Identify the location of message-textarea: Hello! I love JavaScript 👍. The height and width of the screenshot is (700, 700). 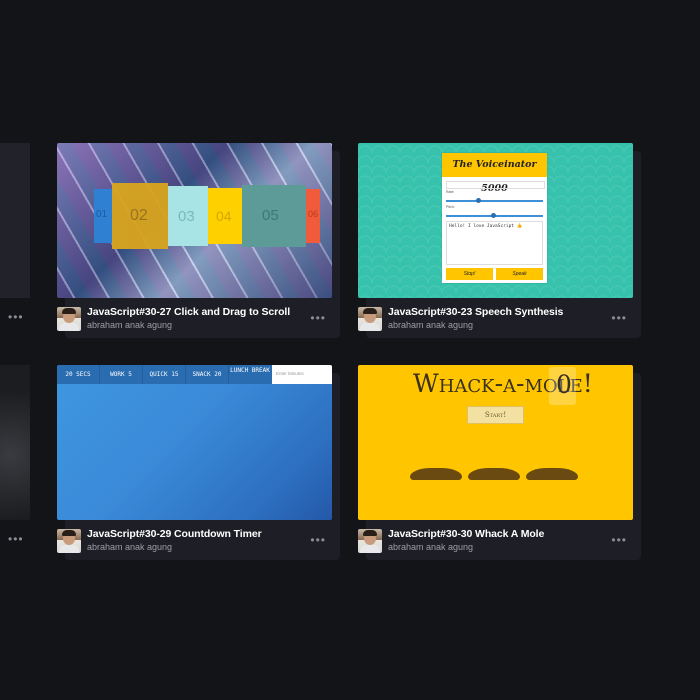
(494, 243).